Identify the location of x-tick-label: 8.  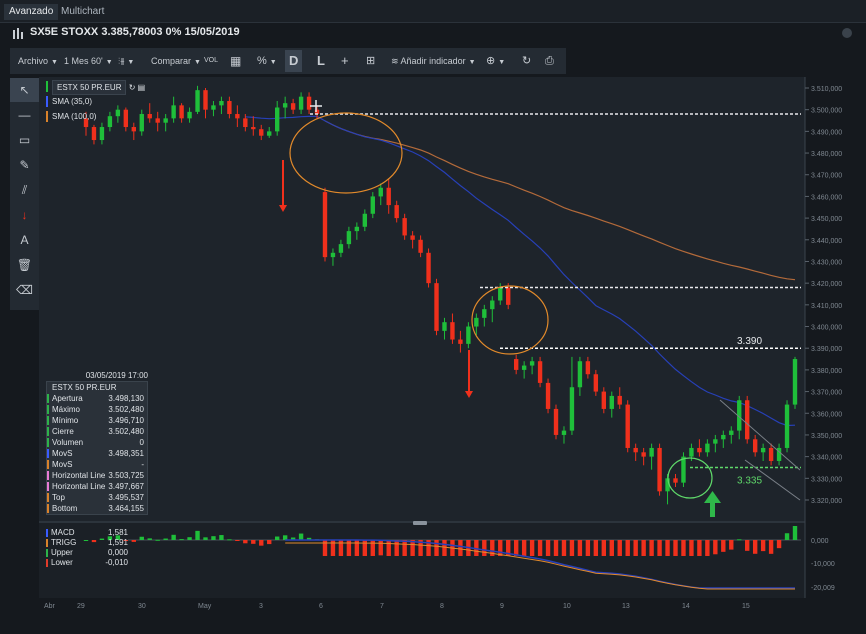
(442, 606).